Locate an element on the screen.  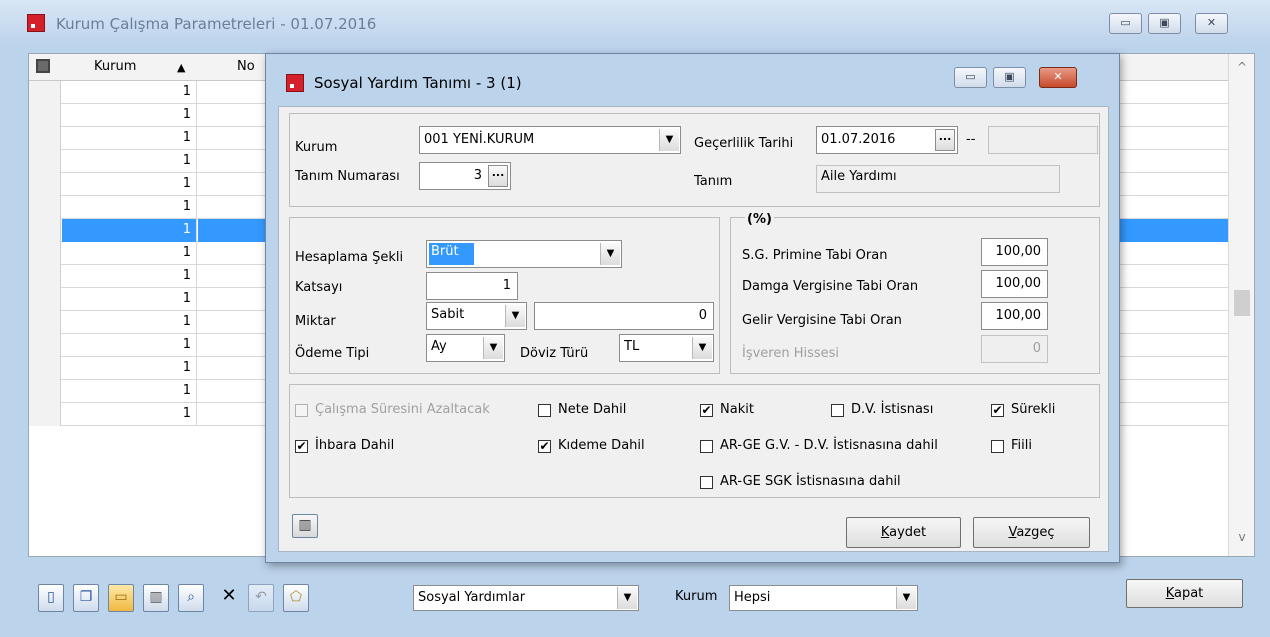
miktar-type-select: Sabit ▼ is located at coordinates (476, 316).